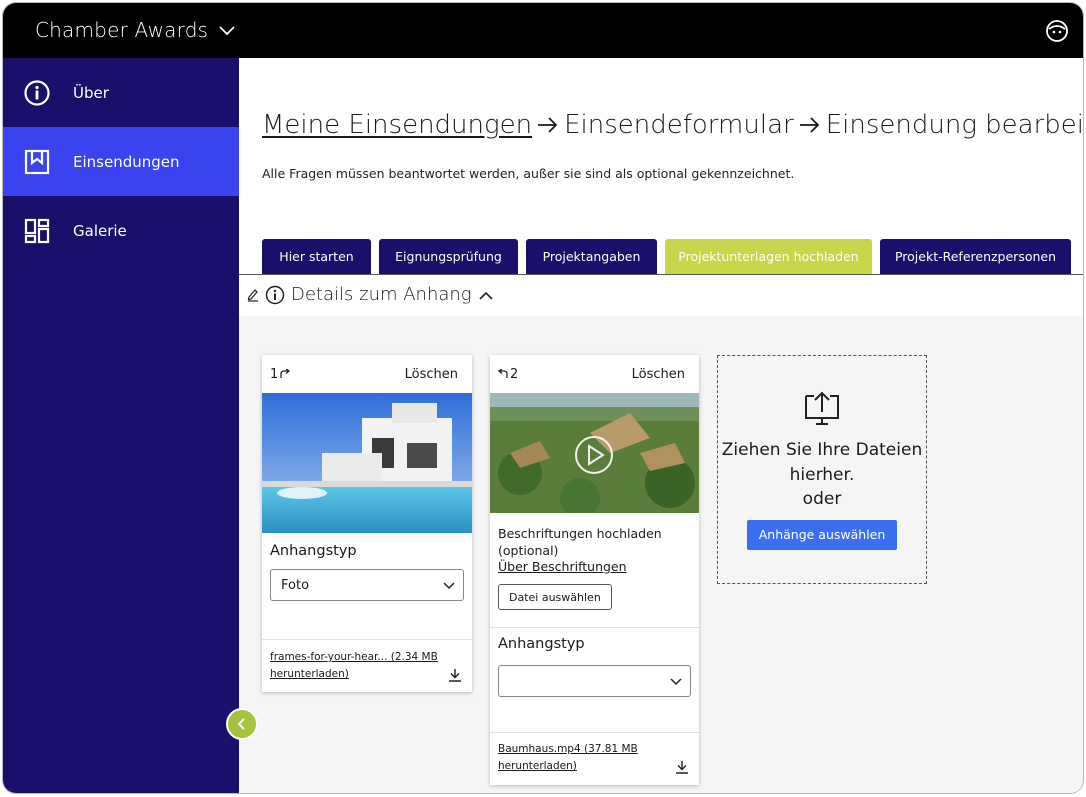  What do you see at coordinates (583, 758) in the screenshot?
I see `download-link: Baumhaus.mp4 (37.81 MB herunterladen)` at bounding box center [583, 758].